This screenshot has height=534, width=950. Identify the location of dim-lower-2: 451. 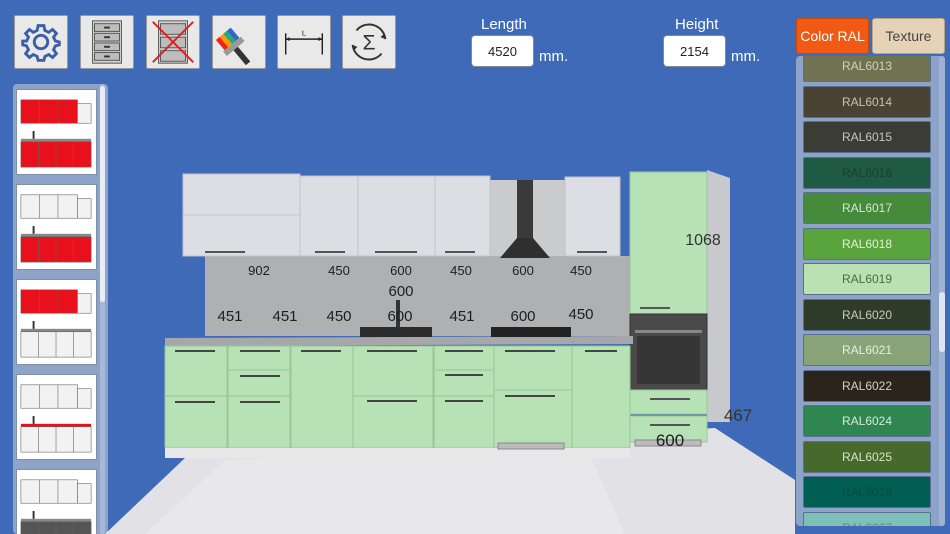
(284, 316).